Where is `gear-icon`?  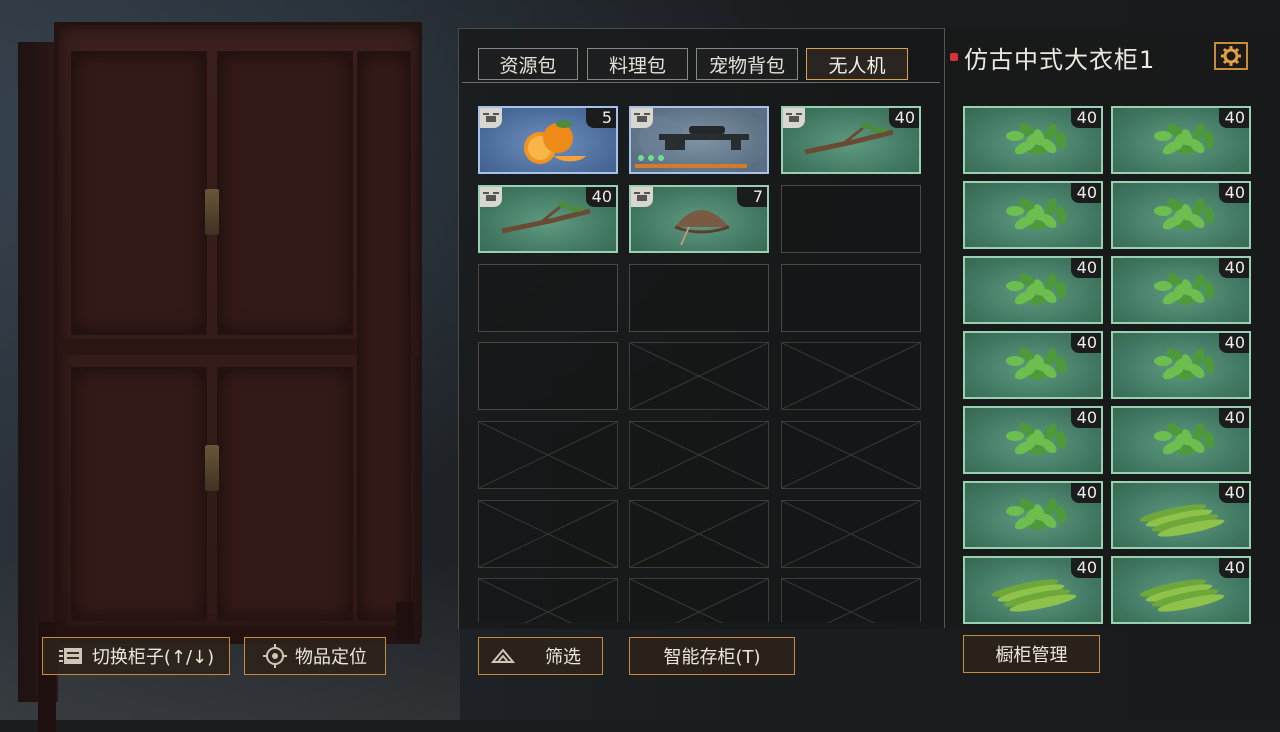 gear-icon is located at coordinates (1231, 56).